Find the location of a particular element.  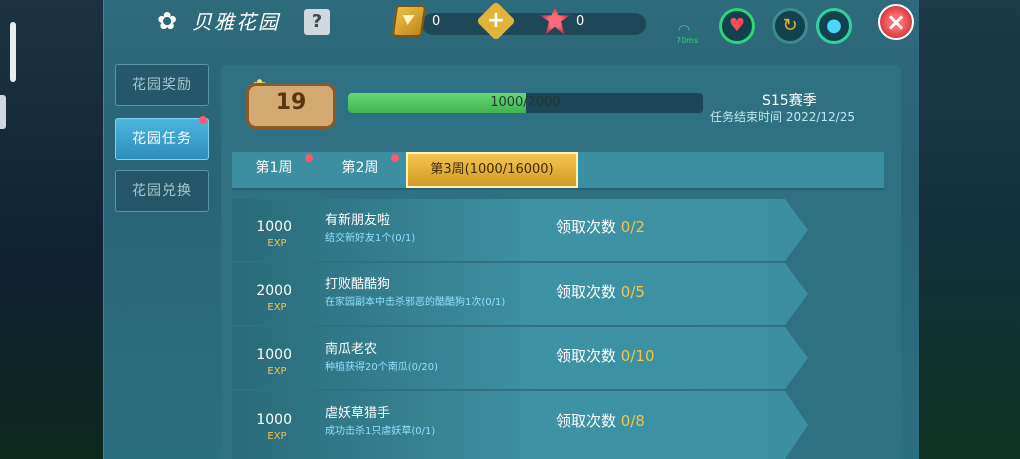

season-end-time: 任务结束时间 2022/12/25 is located at coordinates (782, 117).